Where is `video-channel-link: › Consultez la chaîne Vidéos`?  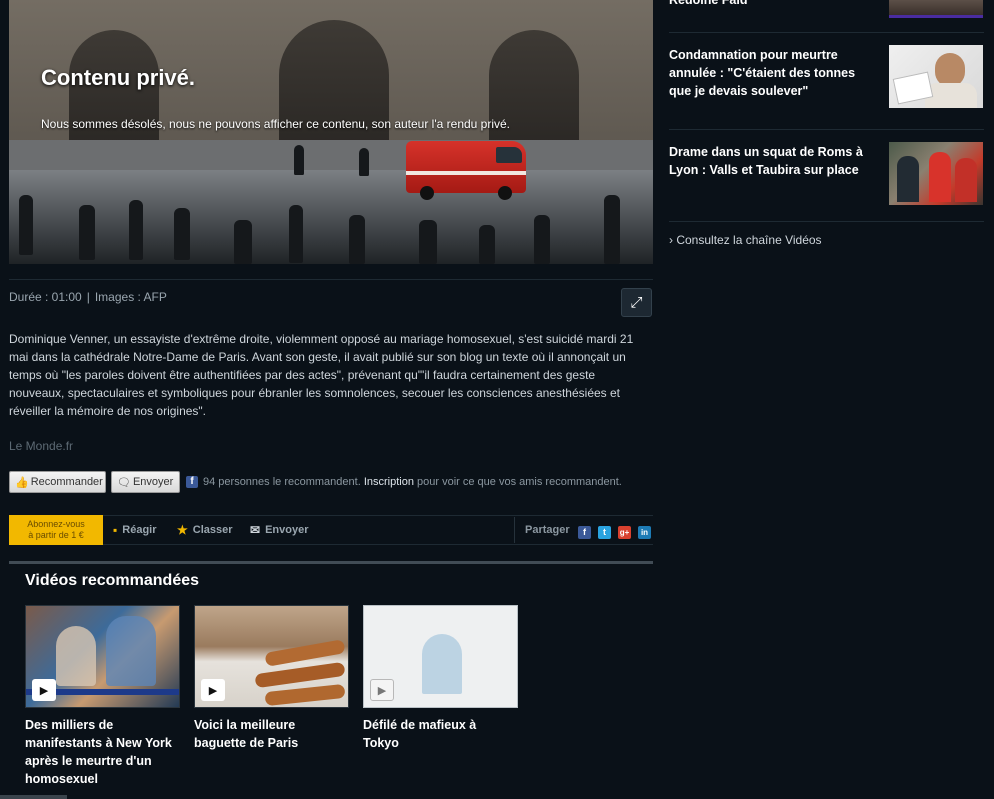 video-channel-link: › Consultez la chaîne Vidéos is located at coordinates (745, 240).